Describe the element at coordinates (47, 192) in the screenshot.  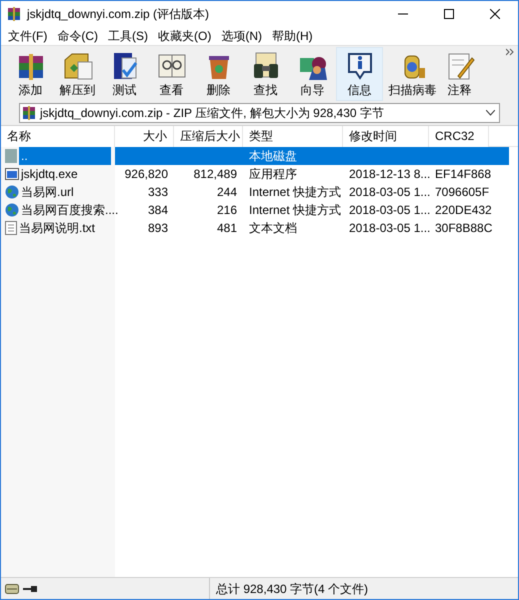
I see `file-name: 当易网.url` at that location.